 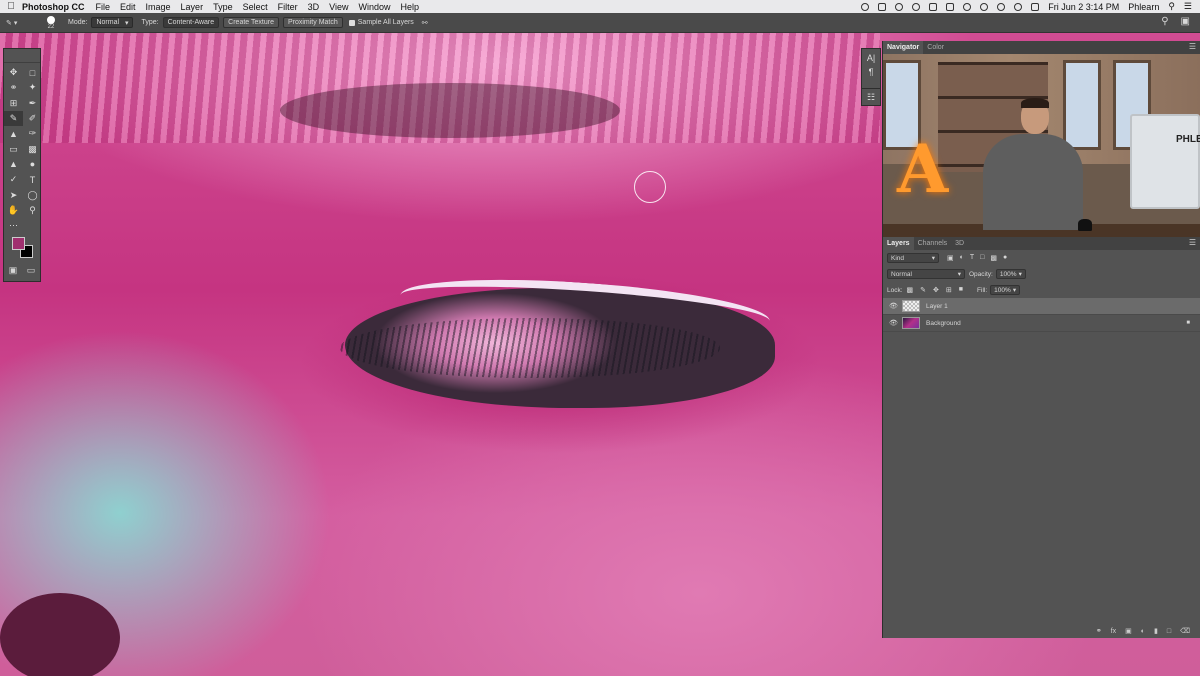 I want to click on add-mask-icon: ▣, so click(x=1128, y=631).